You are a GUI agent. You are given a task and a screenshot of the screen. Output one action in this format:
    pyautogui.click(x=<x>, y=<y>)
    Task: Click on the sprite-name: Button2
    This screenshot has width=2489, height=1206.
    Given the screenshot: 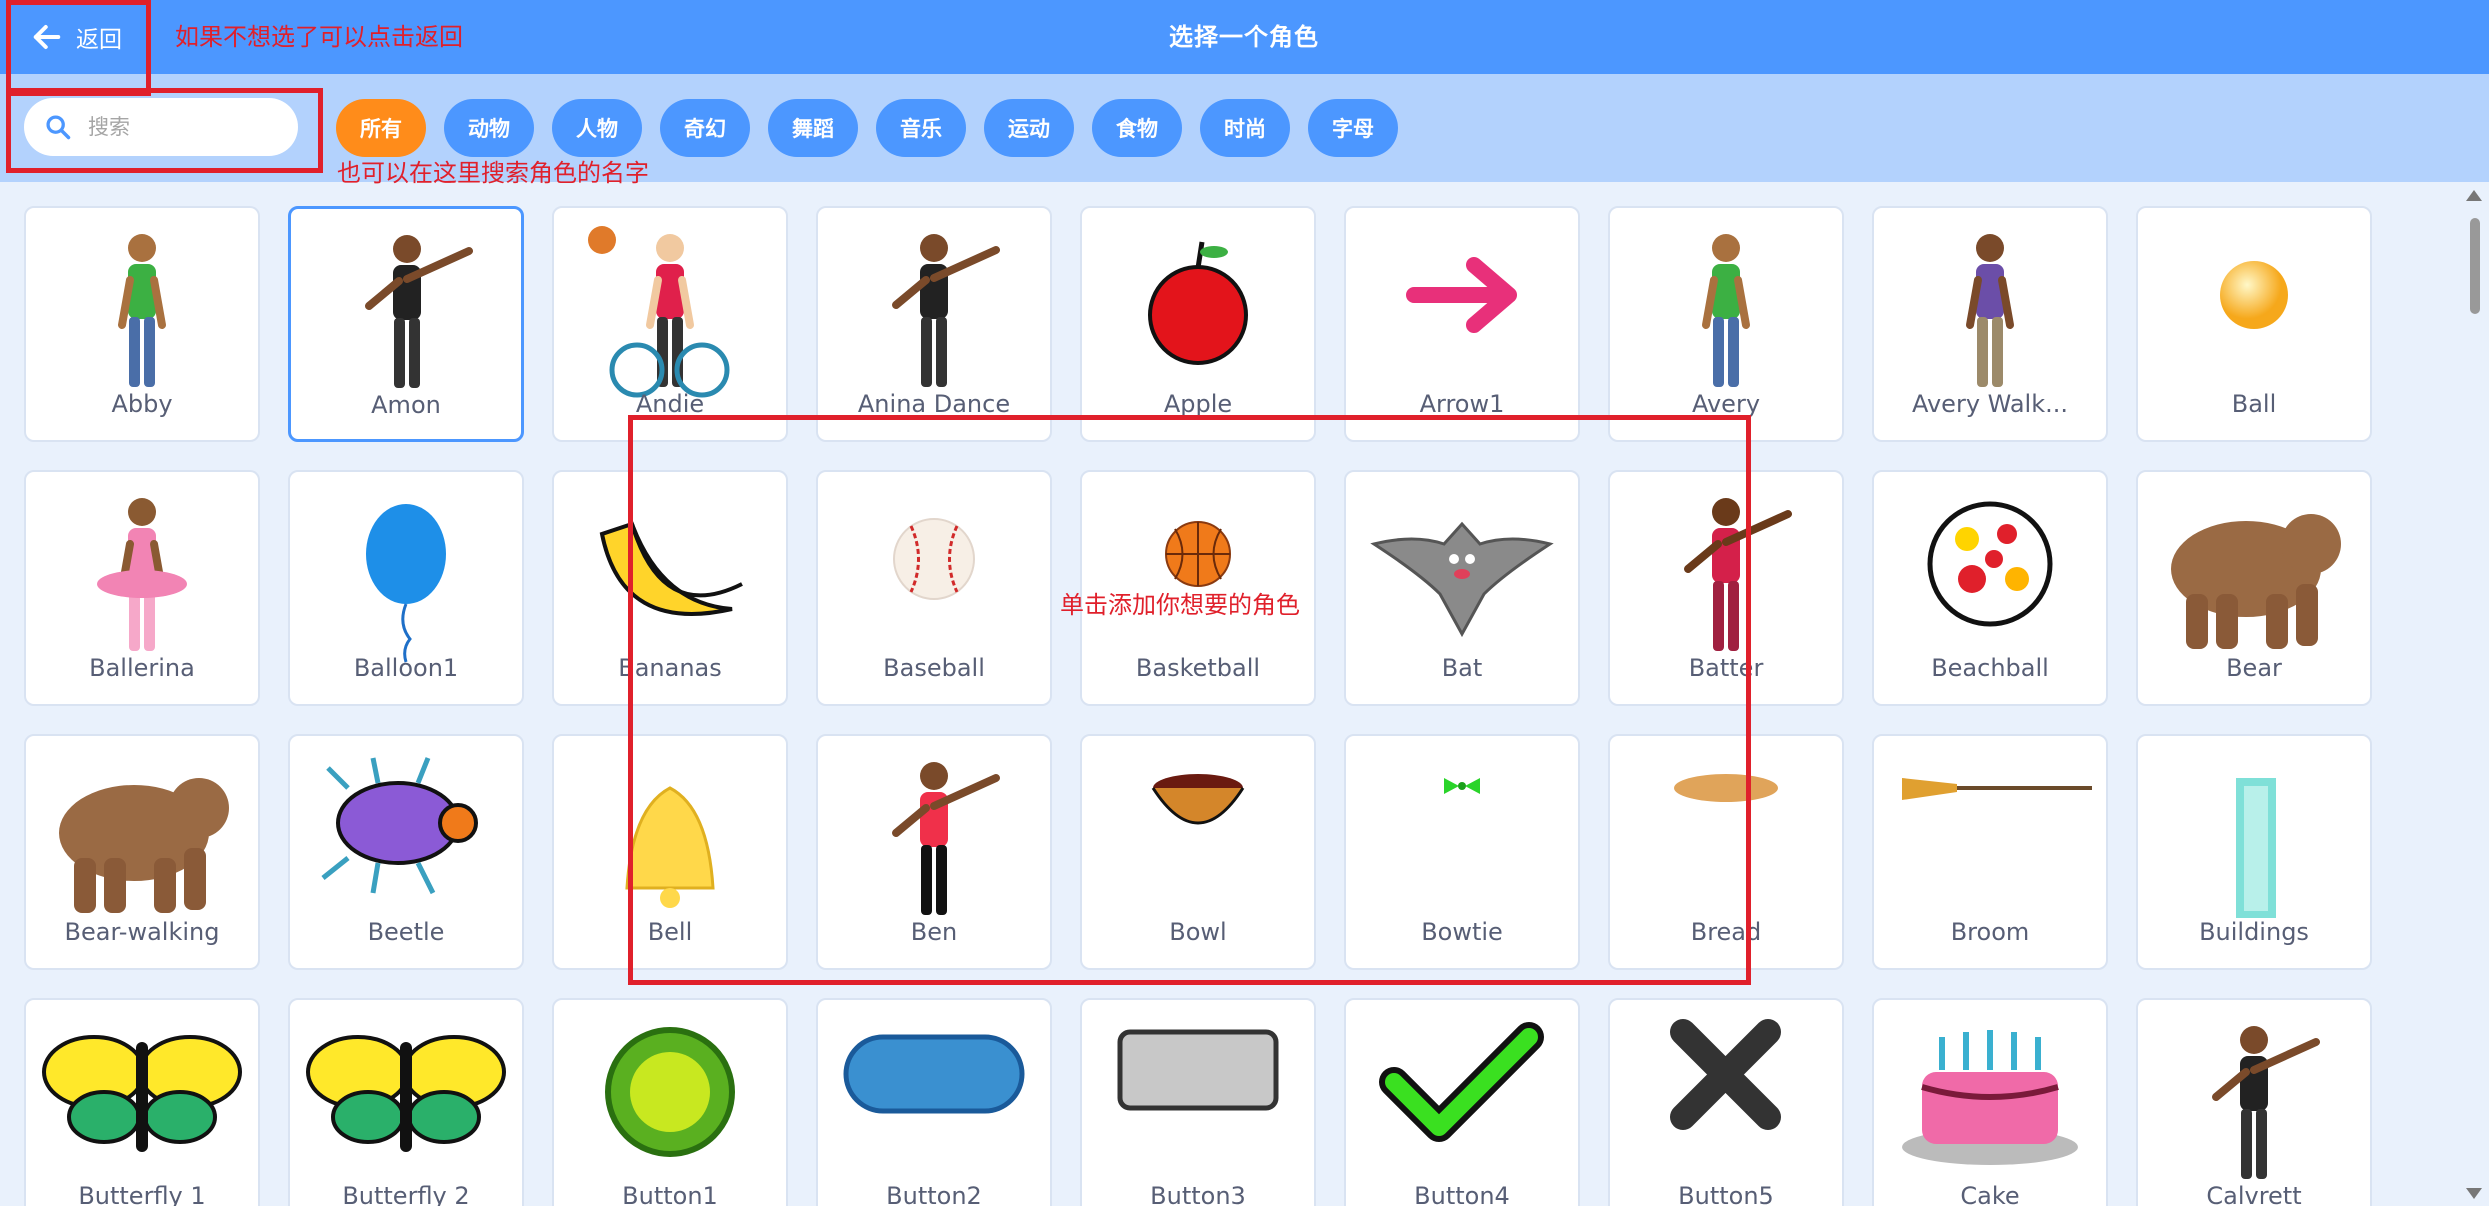 What is the action you would take?
    pyautogui.click(x=934, y=1194)
    